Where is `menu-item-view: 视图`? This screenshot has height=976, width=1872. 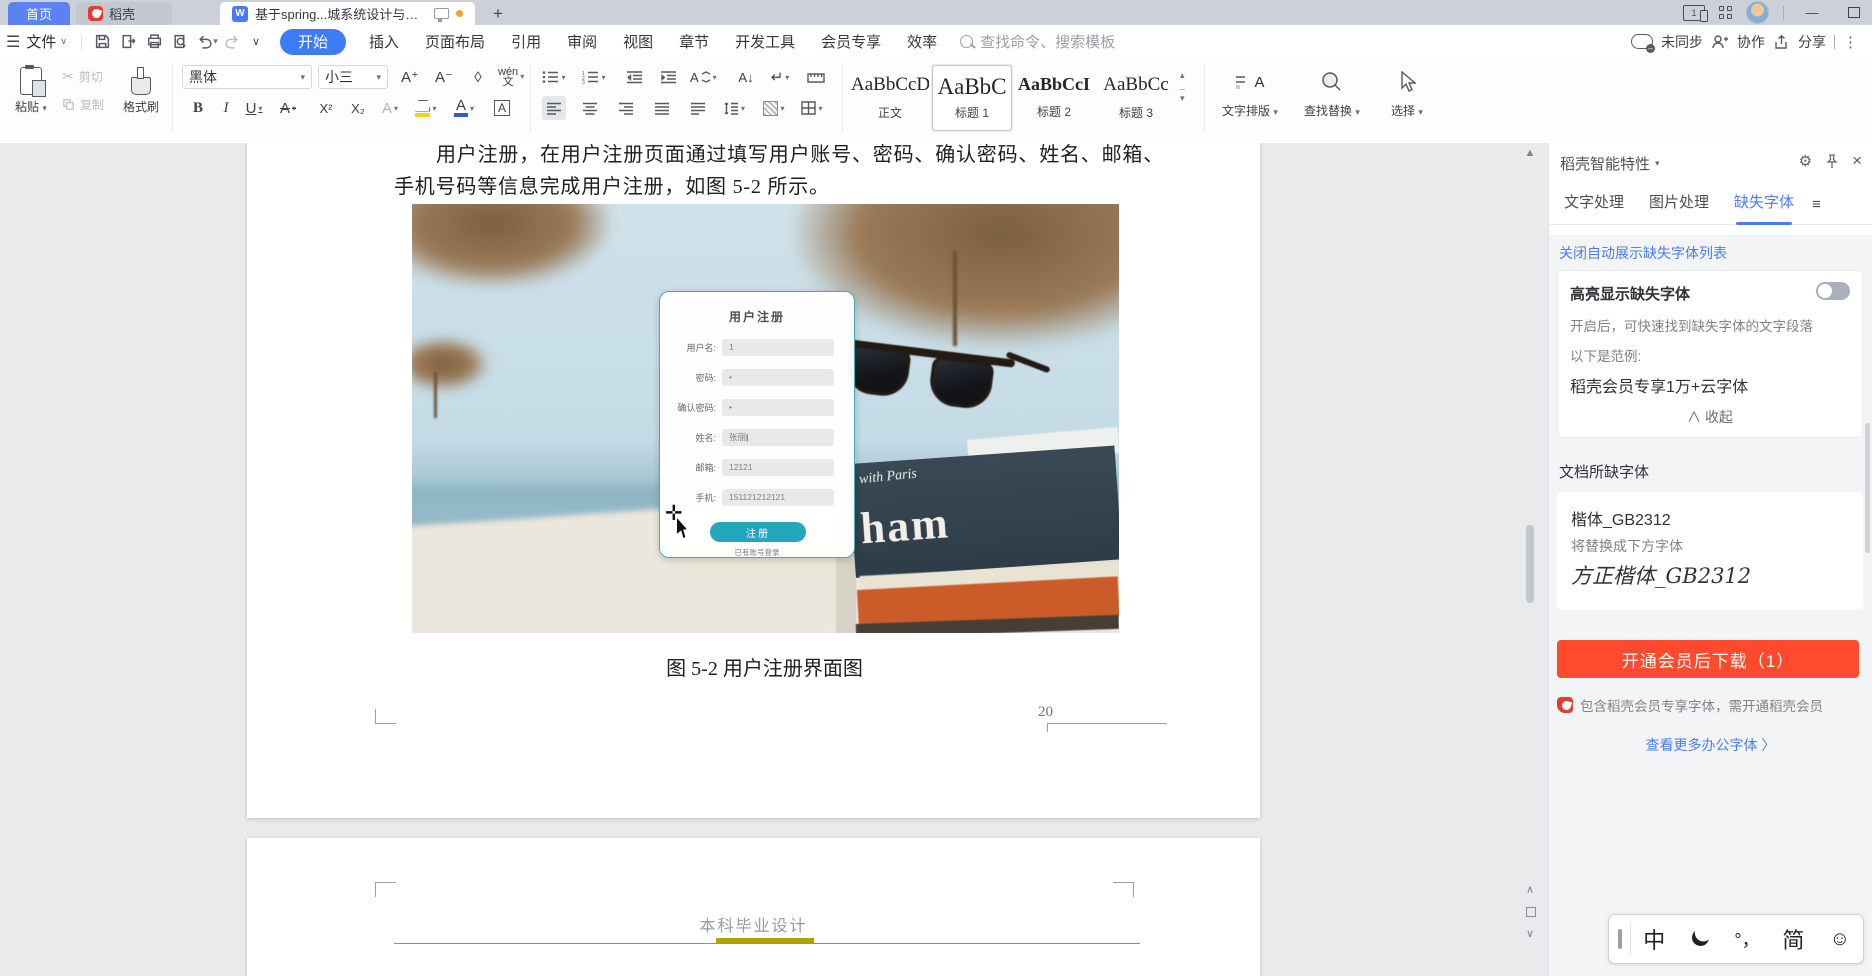 menu-item-view: 视图 is located at coordinates (638, 41).